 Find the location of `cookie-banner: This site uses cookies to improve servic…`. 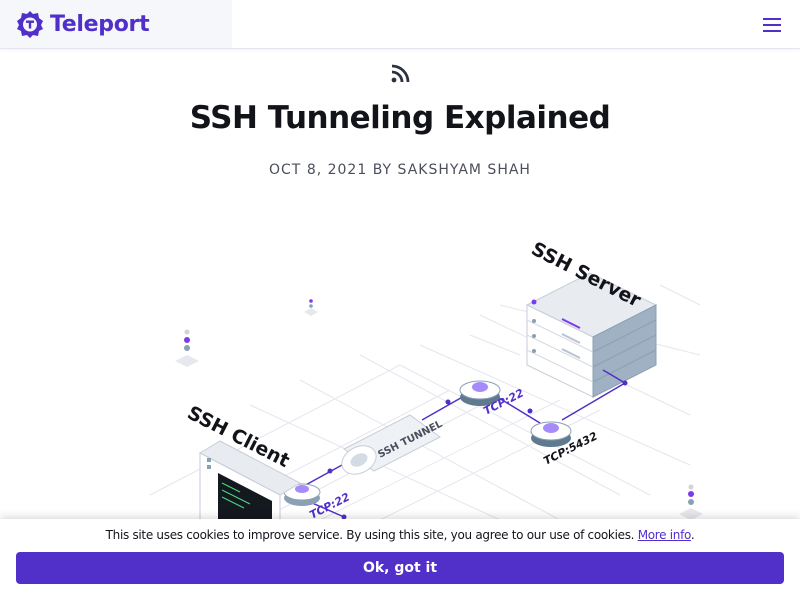

cookie-banner: This site uses cookies to improve servic… is located at coordinates (400, 559).